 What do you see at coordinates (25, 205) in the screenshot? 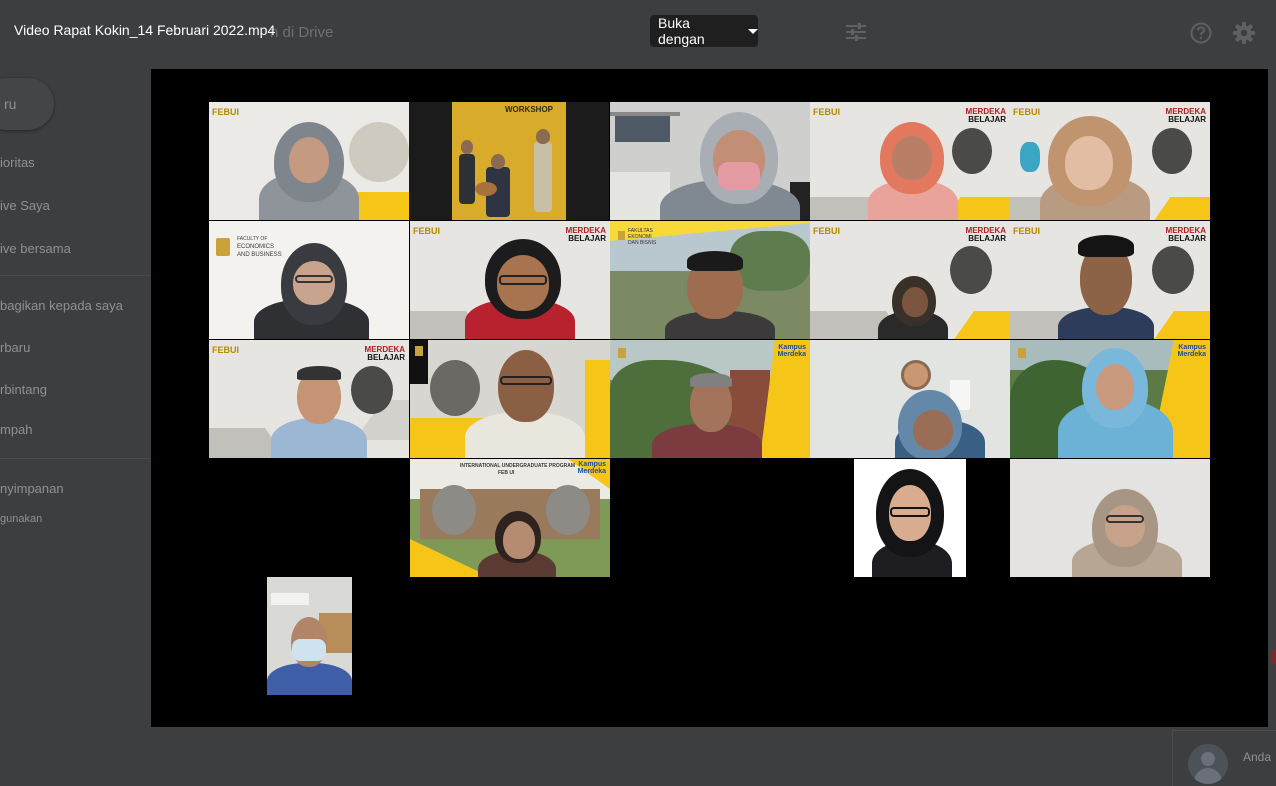
I see `sidebar-item-my-drive: ive Saya` at bounding box center [25, 205].